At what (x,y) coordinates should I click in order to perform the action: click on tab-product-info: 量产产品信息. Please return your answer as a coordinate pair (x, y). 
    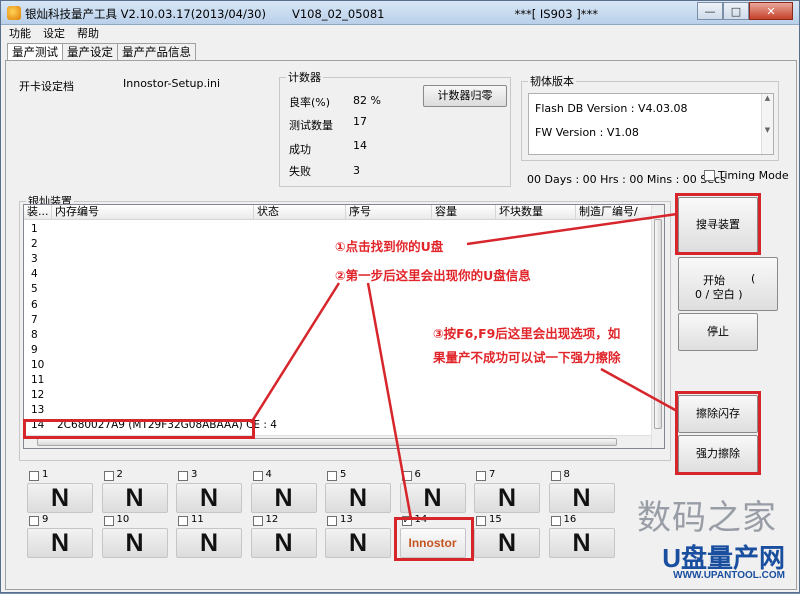
    Looking at the image, I should click on (156, 52).